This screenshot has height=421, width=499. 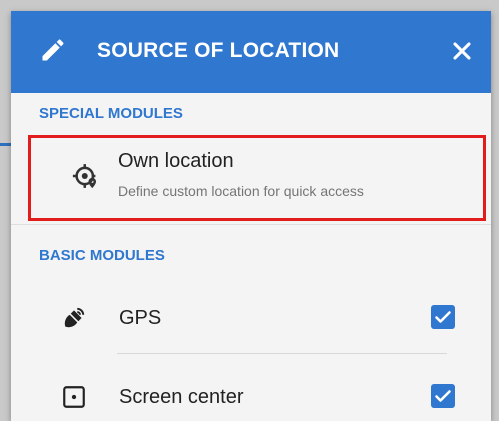 I want to click on module-row-screen-center: Screen center, so click(x=251, y=394).